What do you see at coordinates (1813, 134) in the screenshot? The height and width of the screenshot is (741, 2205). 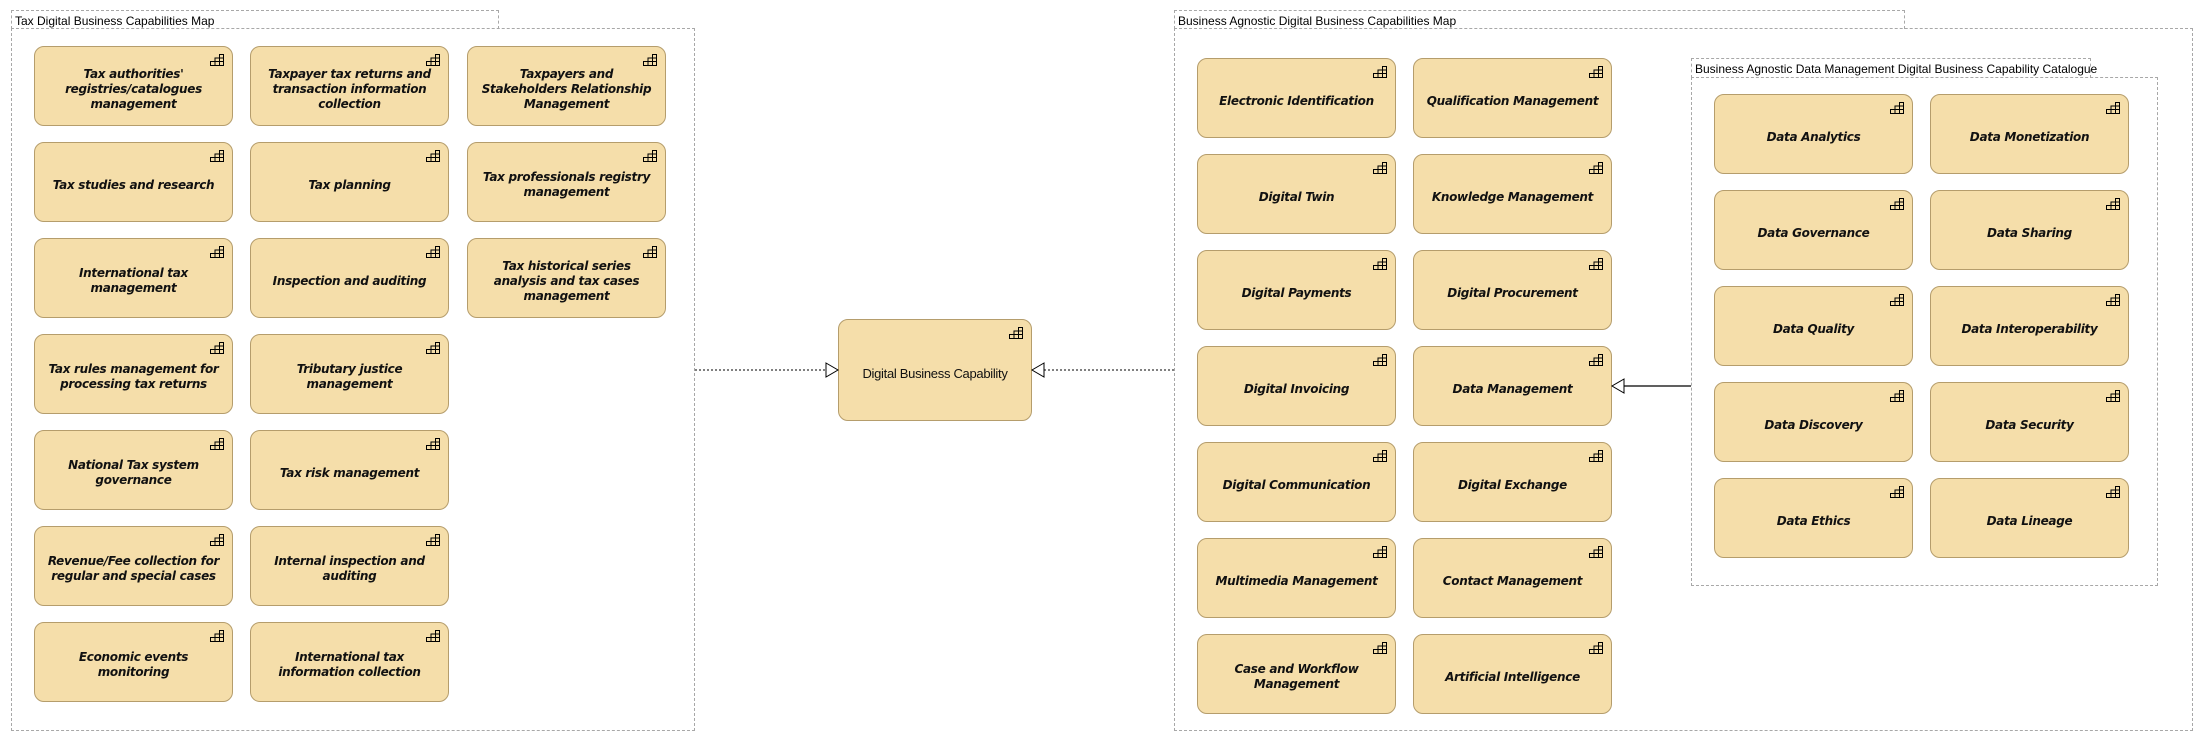 I see `capability-data-analytics: Data Analytics` at bounding box center [1813, 134].